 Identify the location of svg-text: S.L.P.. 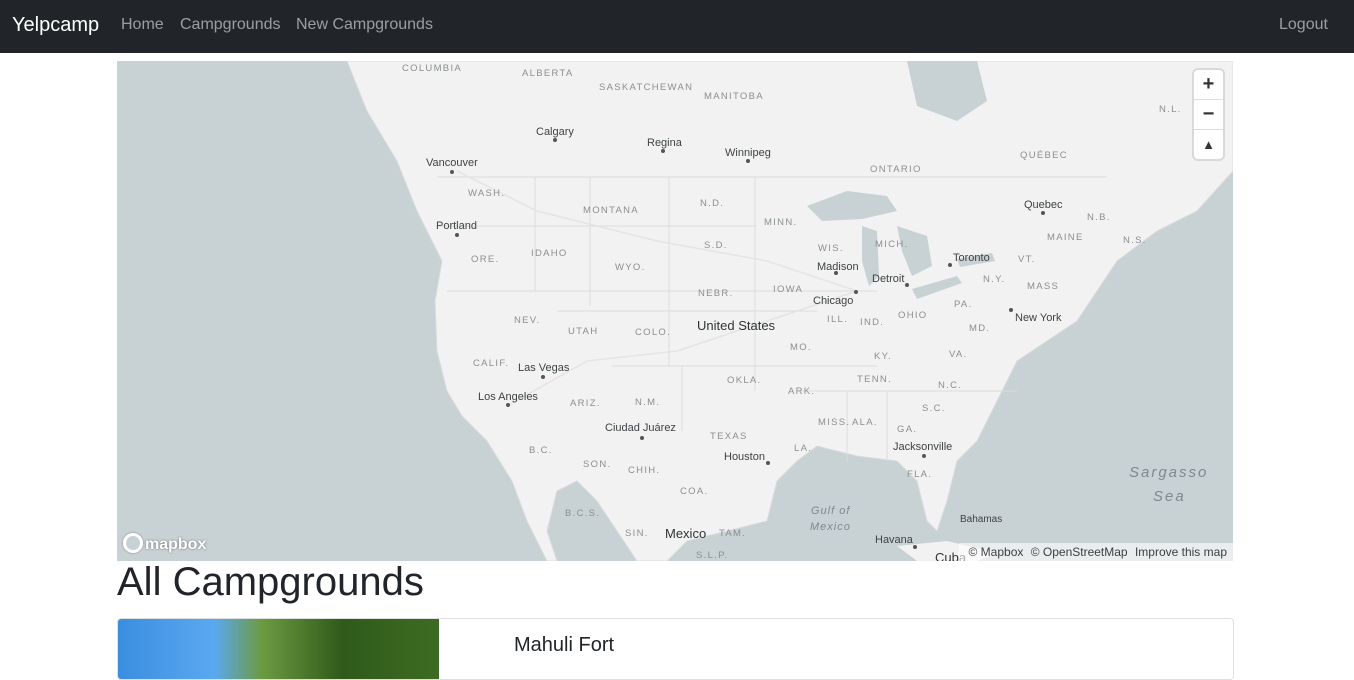
(712, 555).